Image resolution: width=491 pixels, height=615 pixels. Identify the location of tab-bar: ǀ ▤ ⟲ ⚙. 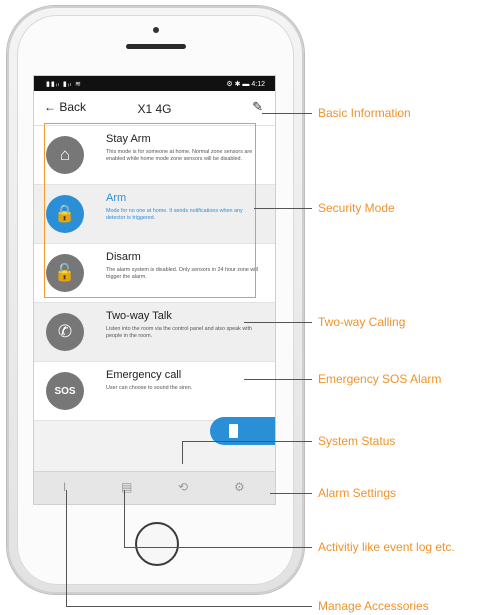
(154, 487).